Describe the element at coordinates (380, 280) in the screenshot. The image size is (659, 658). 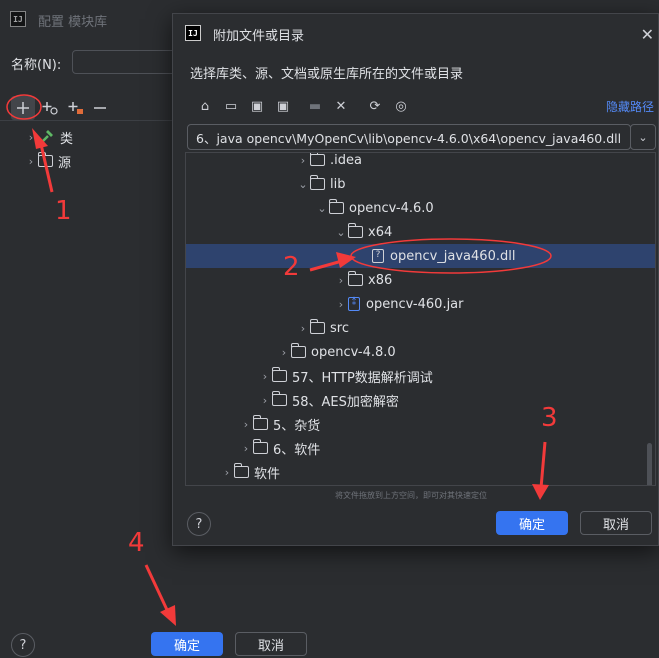
I see `tree-item-label: x86` at that location.